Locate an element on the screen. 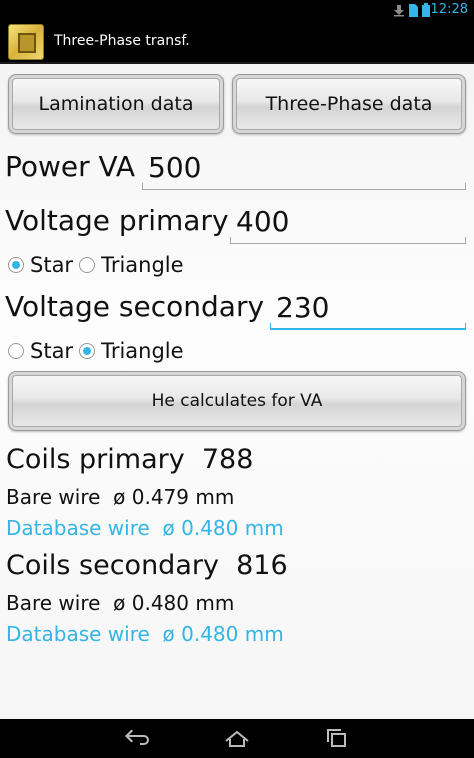  battery-icon is located at coordinates (426, 10).